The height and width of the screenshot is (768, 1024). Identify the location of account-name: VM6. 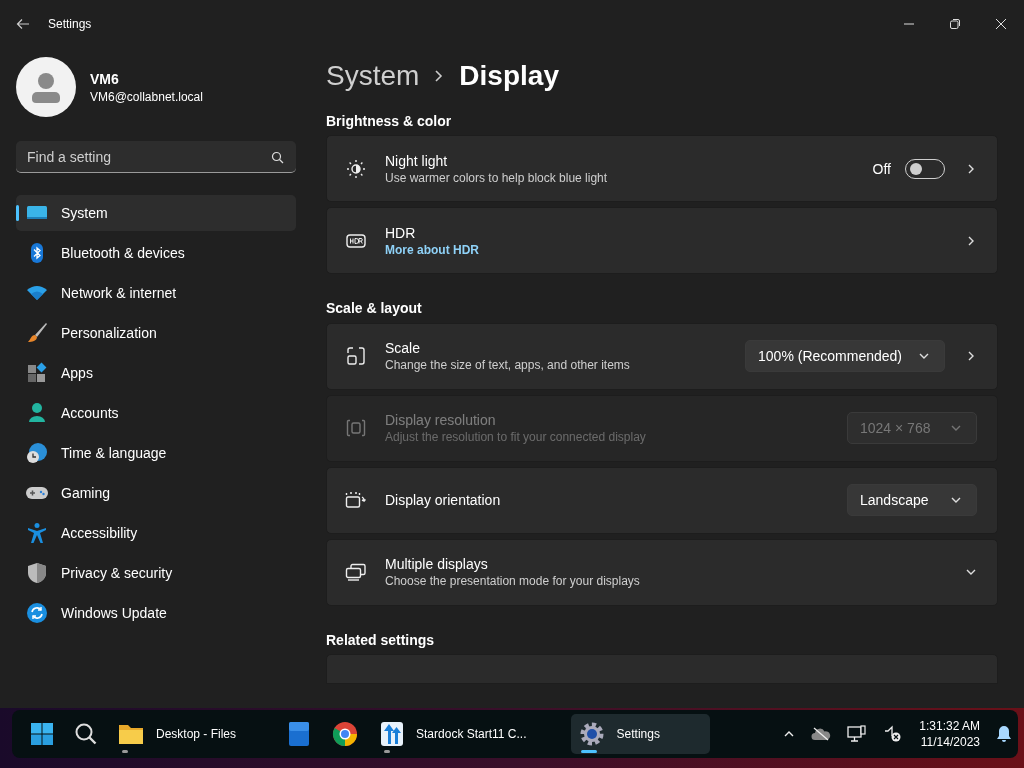
(105, 78).